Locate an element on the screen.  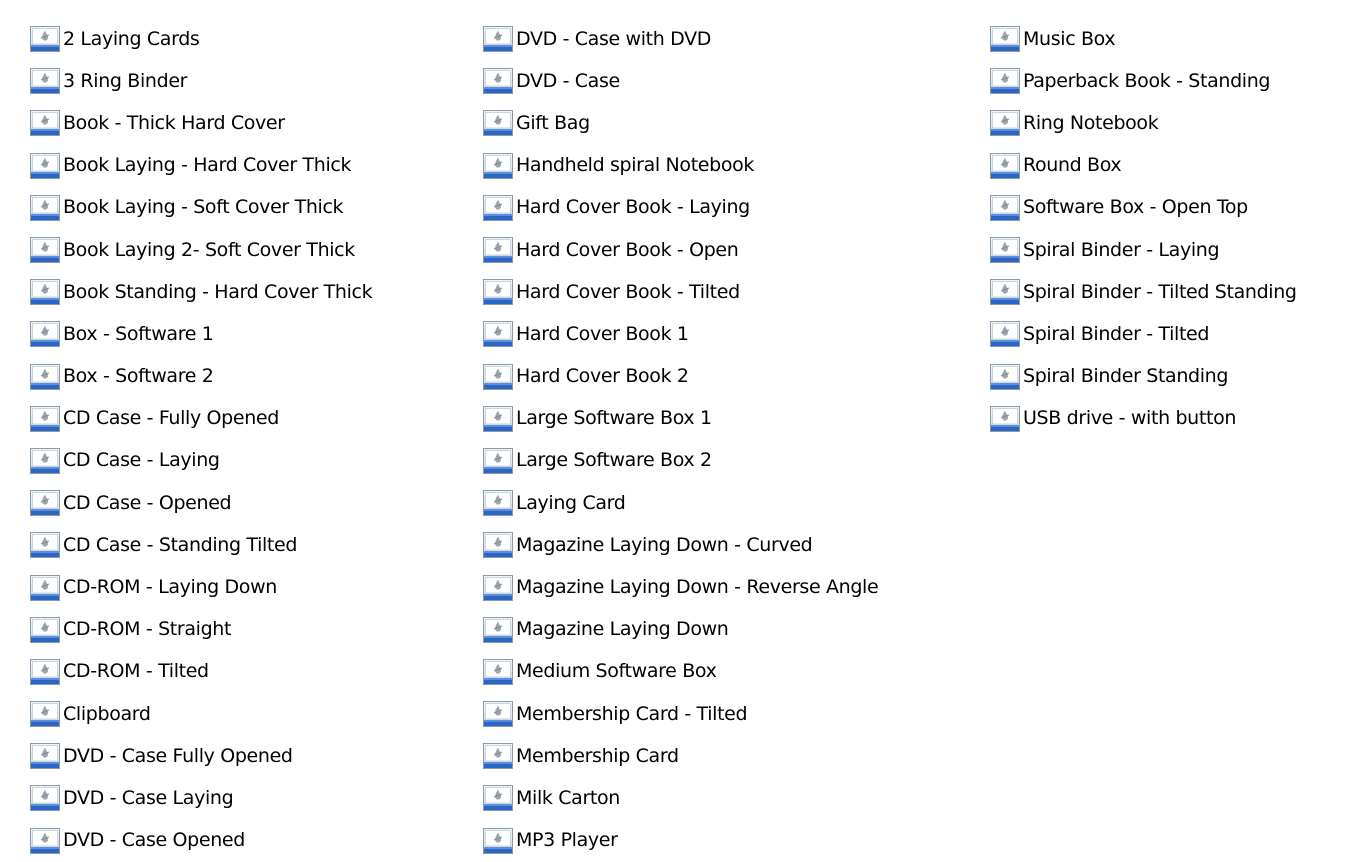
file-name: Hard Cover Book - Laying is located at coordinates (633, 207).